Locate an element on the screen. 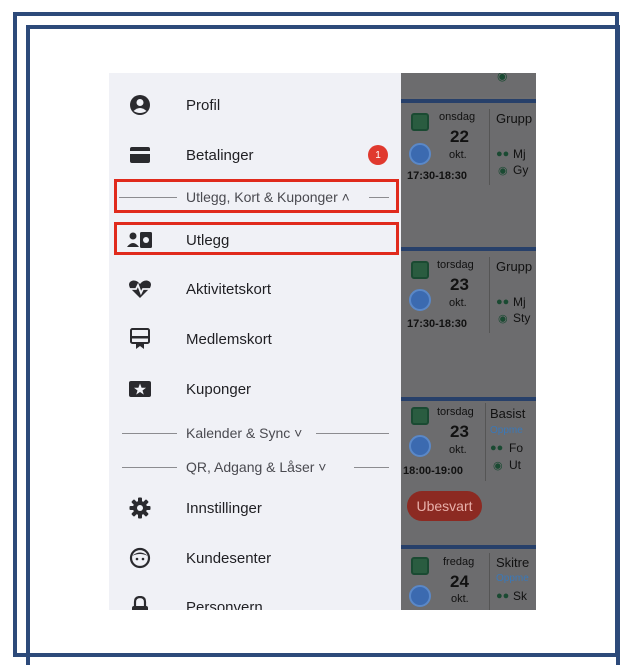 This screenshot has width=625, height=665. menu-item-label: Medlemskort is located at coordinates (229, 339).